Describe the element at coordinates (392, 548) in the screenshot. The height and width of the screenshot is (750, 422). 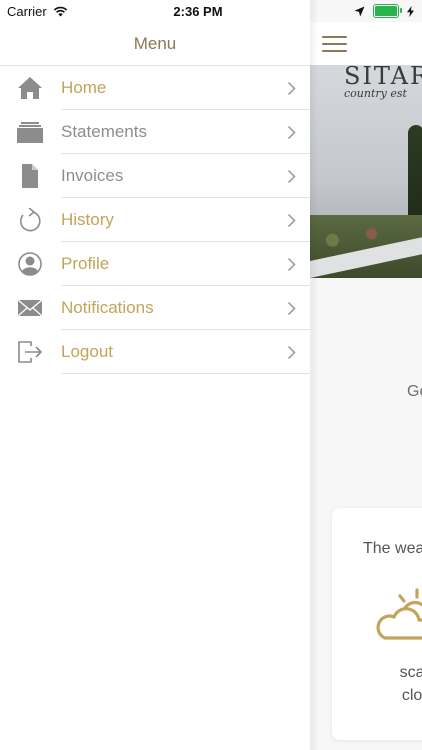
I see `weather-title: The wea` at that location.